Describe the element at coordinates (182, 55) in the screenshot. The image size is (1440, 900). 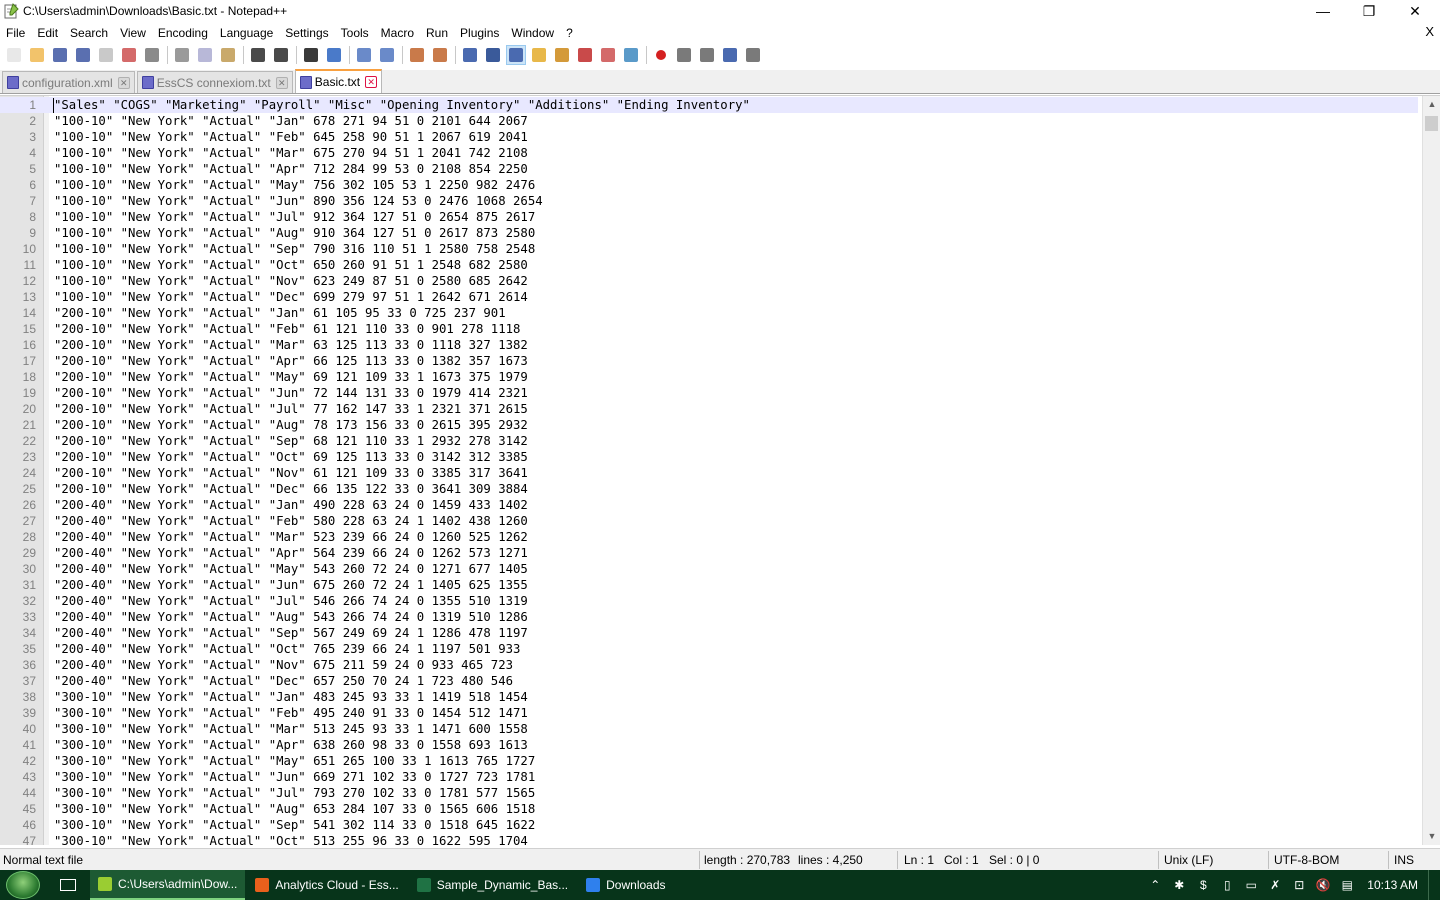
I see `cut-button` at that location.